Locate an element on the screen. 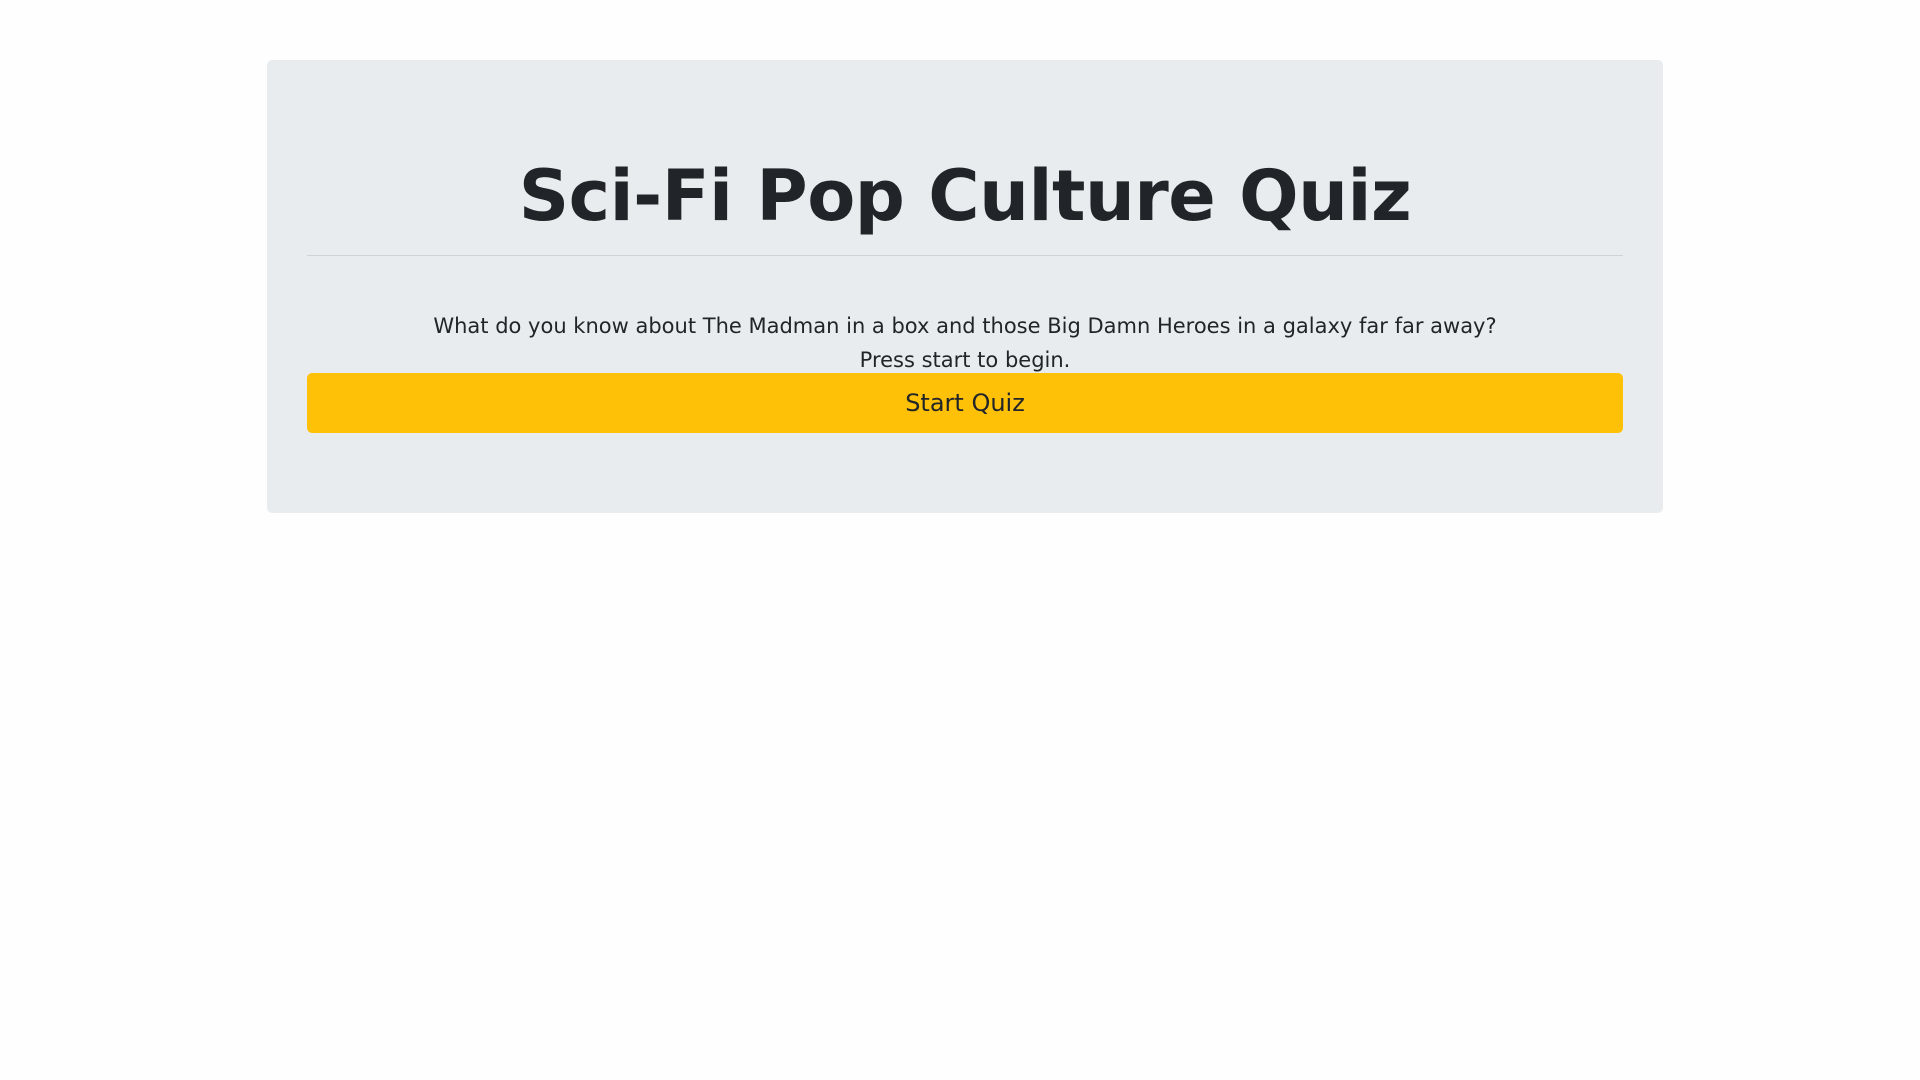  title-divider is located at coordinates (965, 255).